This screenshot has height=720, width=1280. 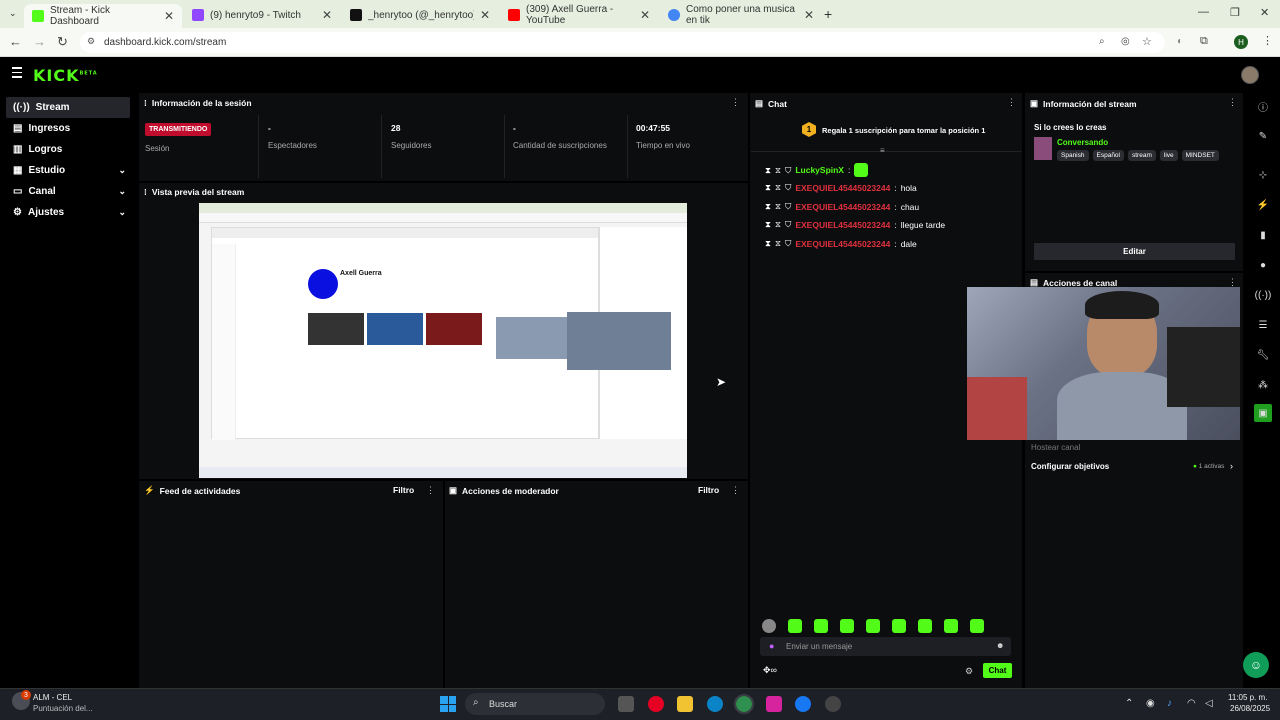 I want to click on forward-icon: →, so click(x=39, y=41).